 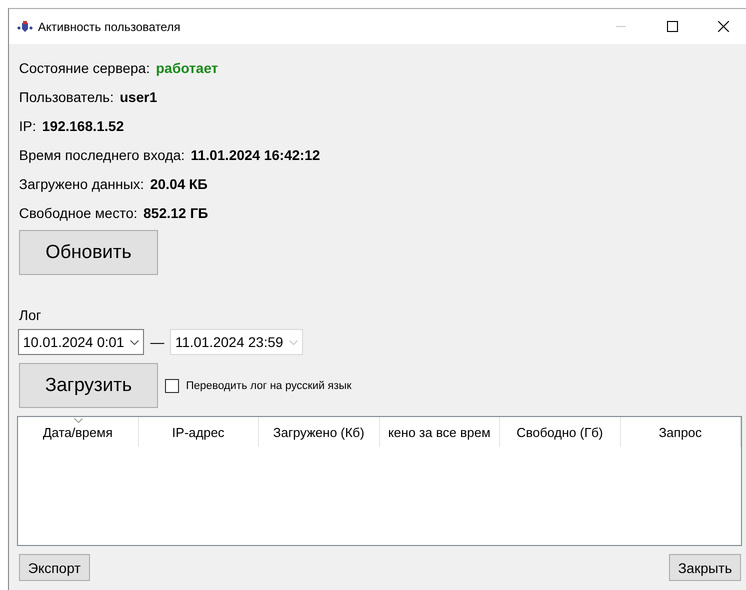 What do you see at coordinates (705, 567) in the screenshot?
I see `close-dialog-button: Закрыть` at bounding box center [705, 567].